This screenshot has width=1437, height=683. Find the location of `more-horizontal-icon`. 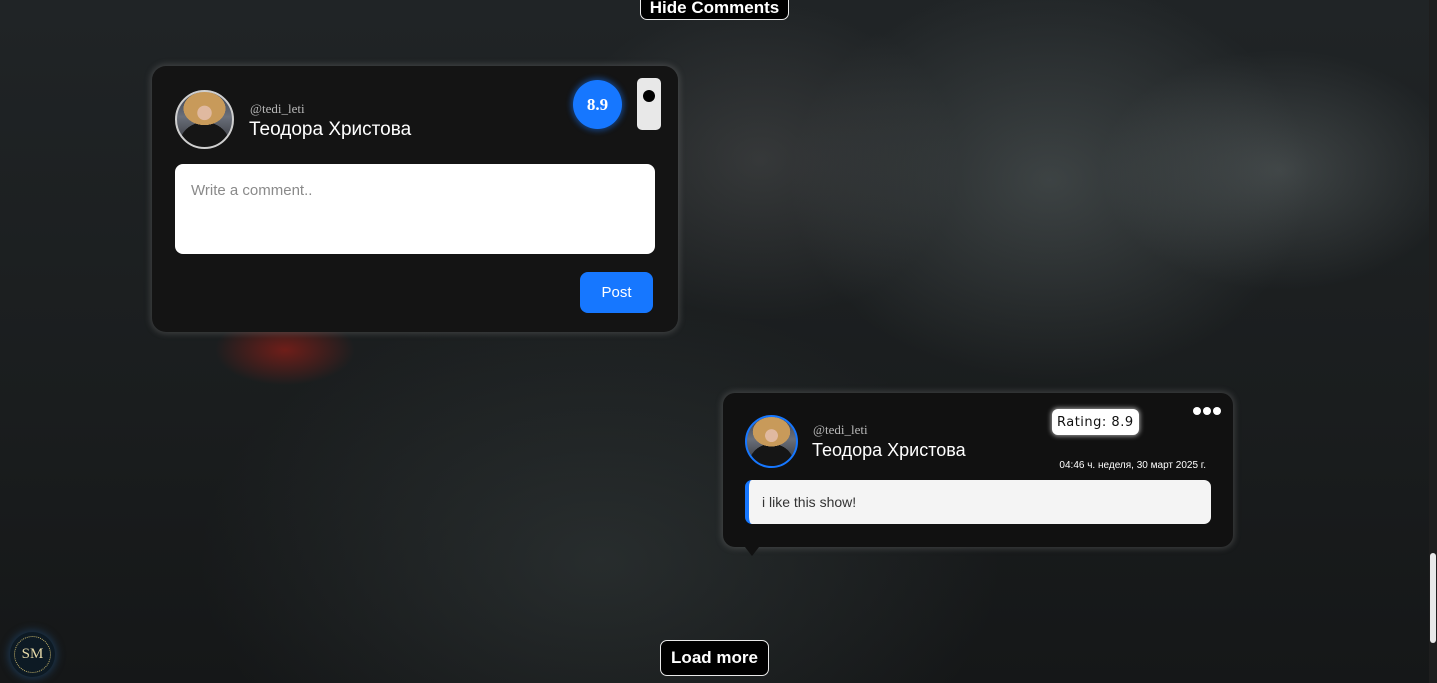

more-horizontal-icon is located at coordinates (1209, 411).